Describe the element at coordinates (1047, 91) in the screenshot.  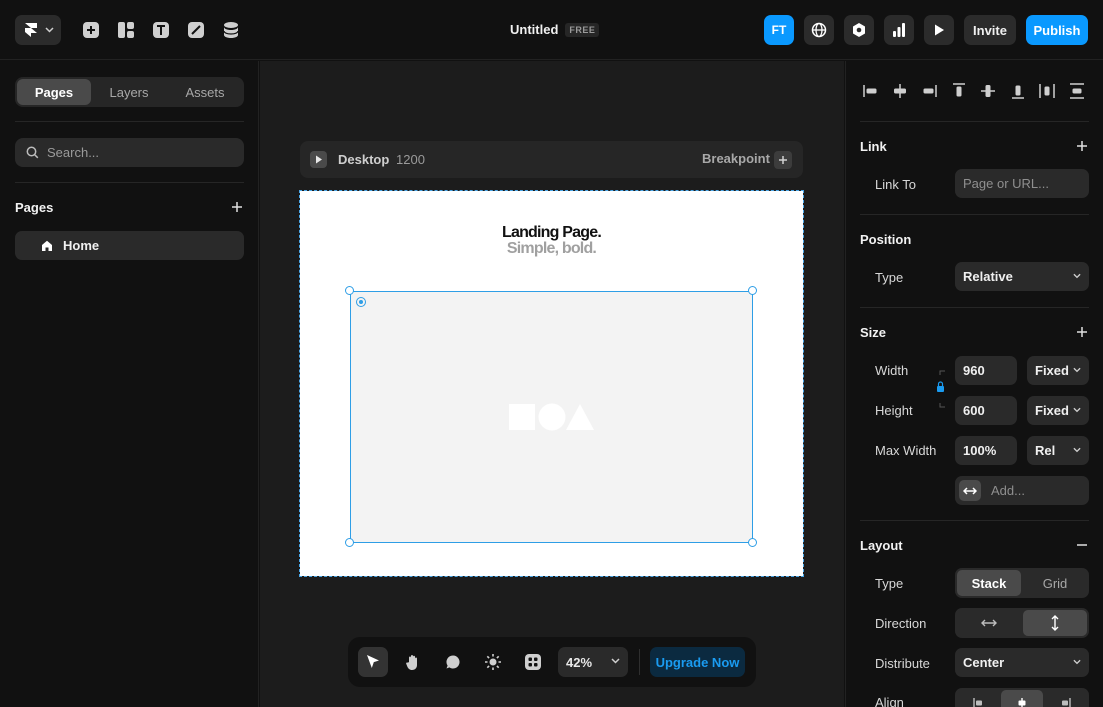
I see `distribute-horizontal-icon` at that location.